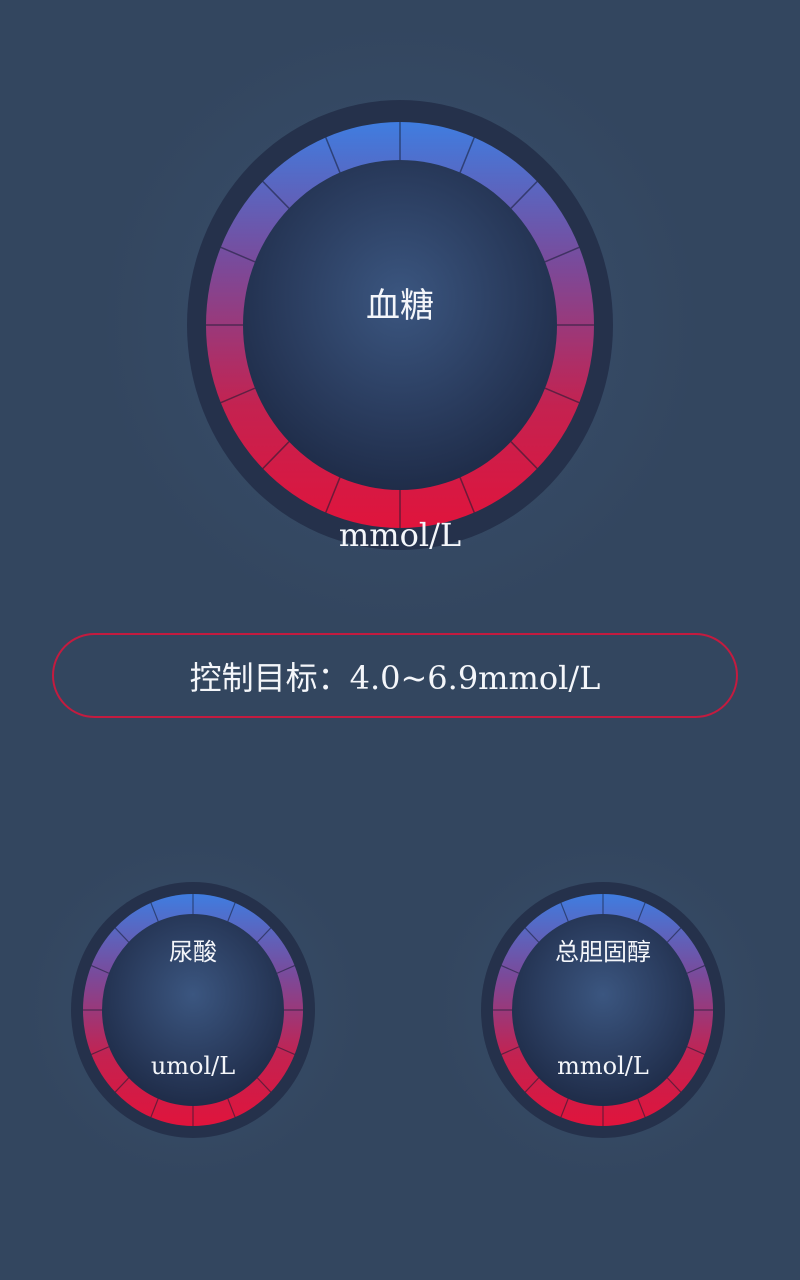 The image size is (800, 1280). I want to click on uric-acid-title: 尿酸, so click(193, 952).